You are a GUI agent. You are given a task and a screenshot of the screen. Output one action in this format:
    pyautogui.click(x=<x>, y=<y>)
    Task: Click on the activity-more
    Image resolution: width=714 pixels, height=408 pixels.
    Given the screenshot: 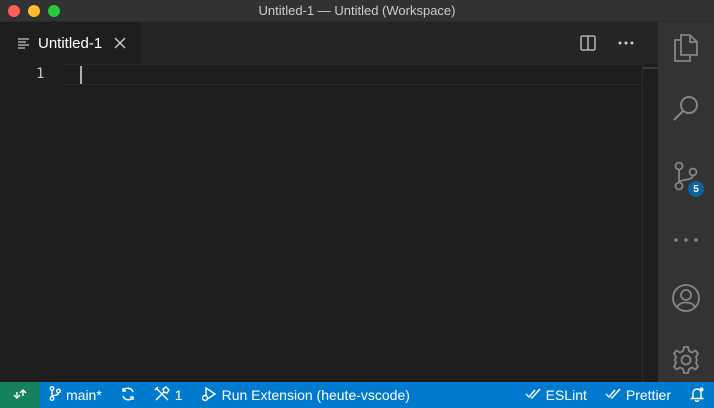 What is the action you would take?
    pyautogui.click(x=686, y=238)
    